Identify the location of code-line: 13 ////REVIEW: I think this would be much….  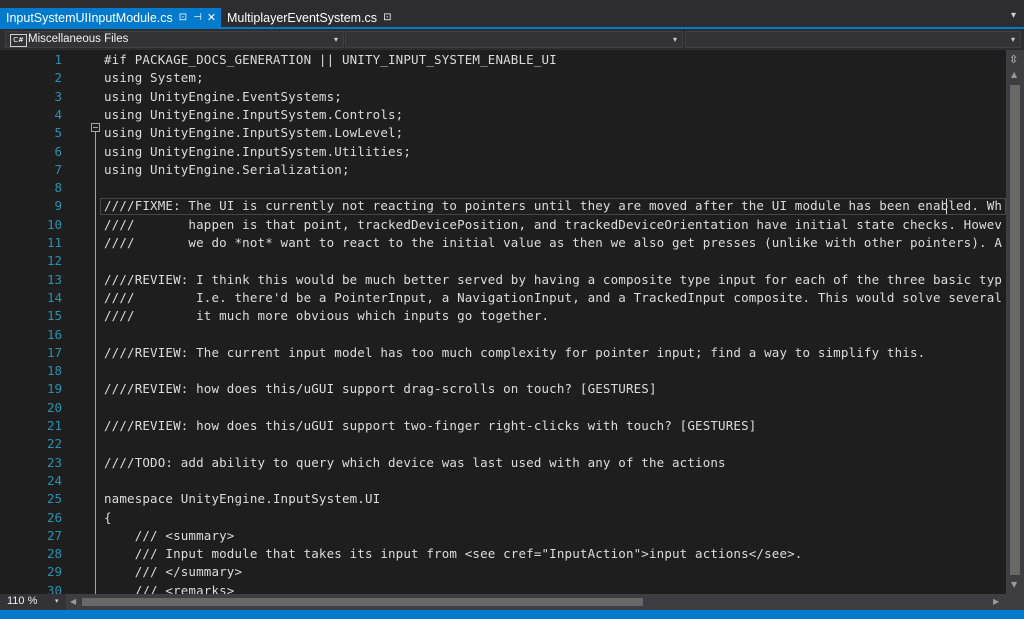
(503, 280).